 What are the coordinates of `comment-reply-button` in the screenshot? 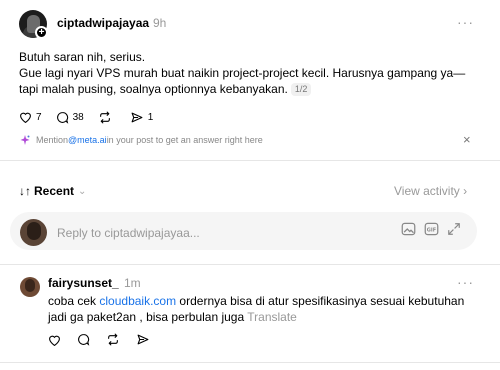 It's located at (83, 339).